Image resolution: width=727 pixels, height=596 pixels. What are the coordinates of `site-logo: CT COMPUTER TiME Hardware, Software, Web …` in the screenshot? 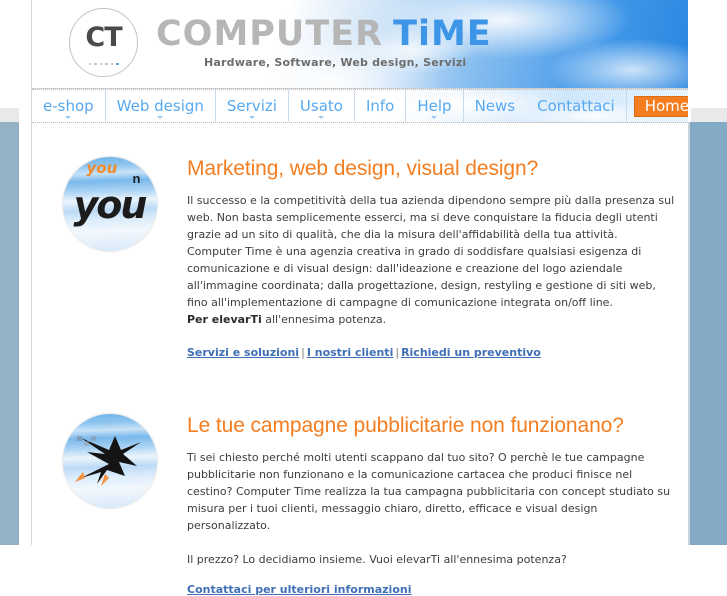 It's located at (280, 42).